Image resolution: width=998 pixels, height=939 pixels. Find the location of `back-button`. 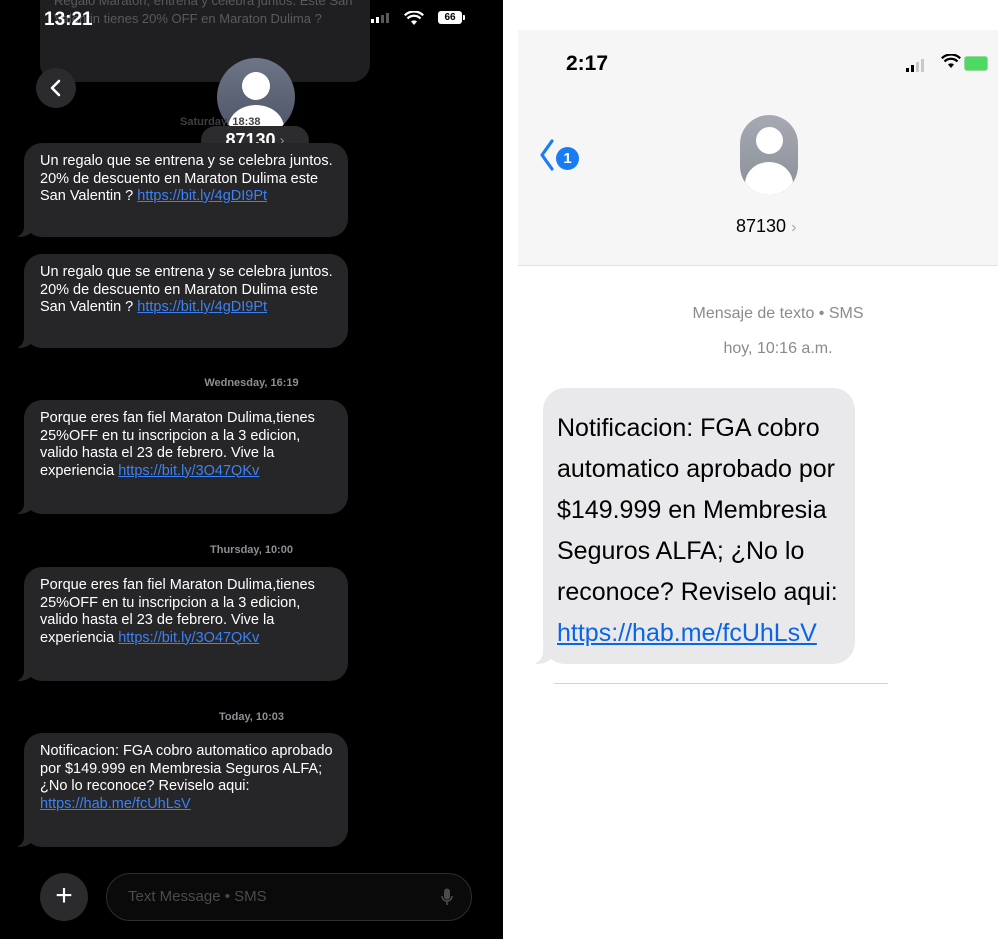

back-button is located at coordinates (56, 88).